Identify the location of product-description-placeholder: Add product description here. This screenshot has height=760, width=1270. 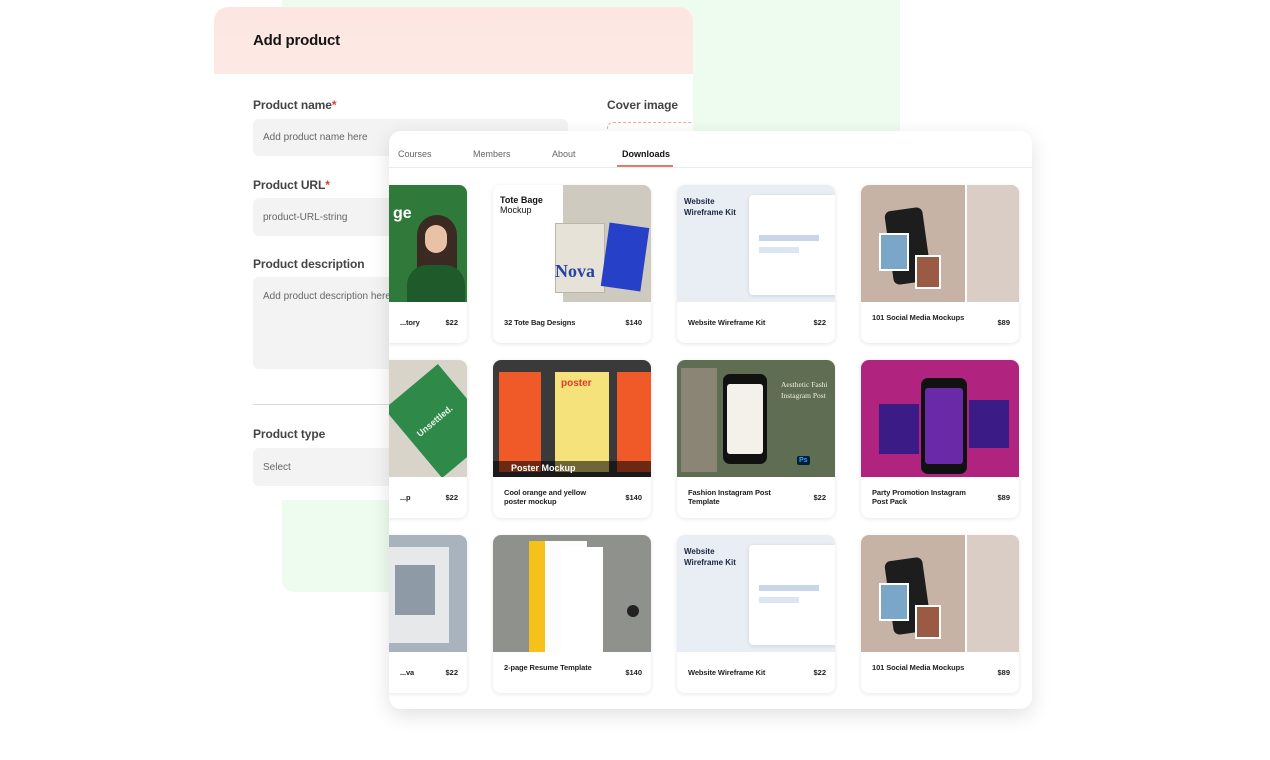
(327, 296).